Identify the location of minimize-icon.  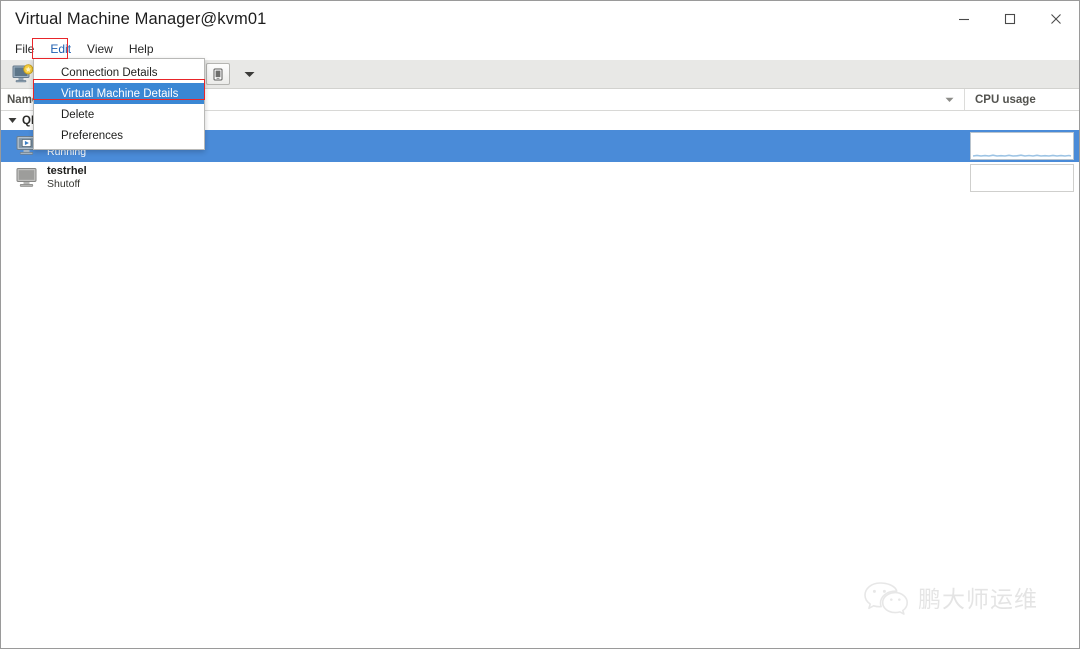
(964, 19).